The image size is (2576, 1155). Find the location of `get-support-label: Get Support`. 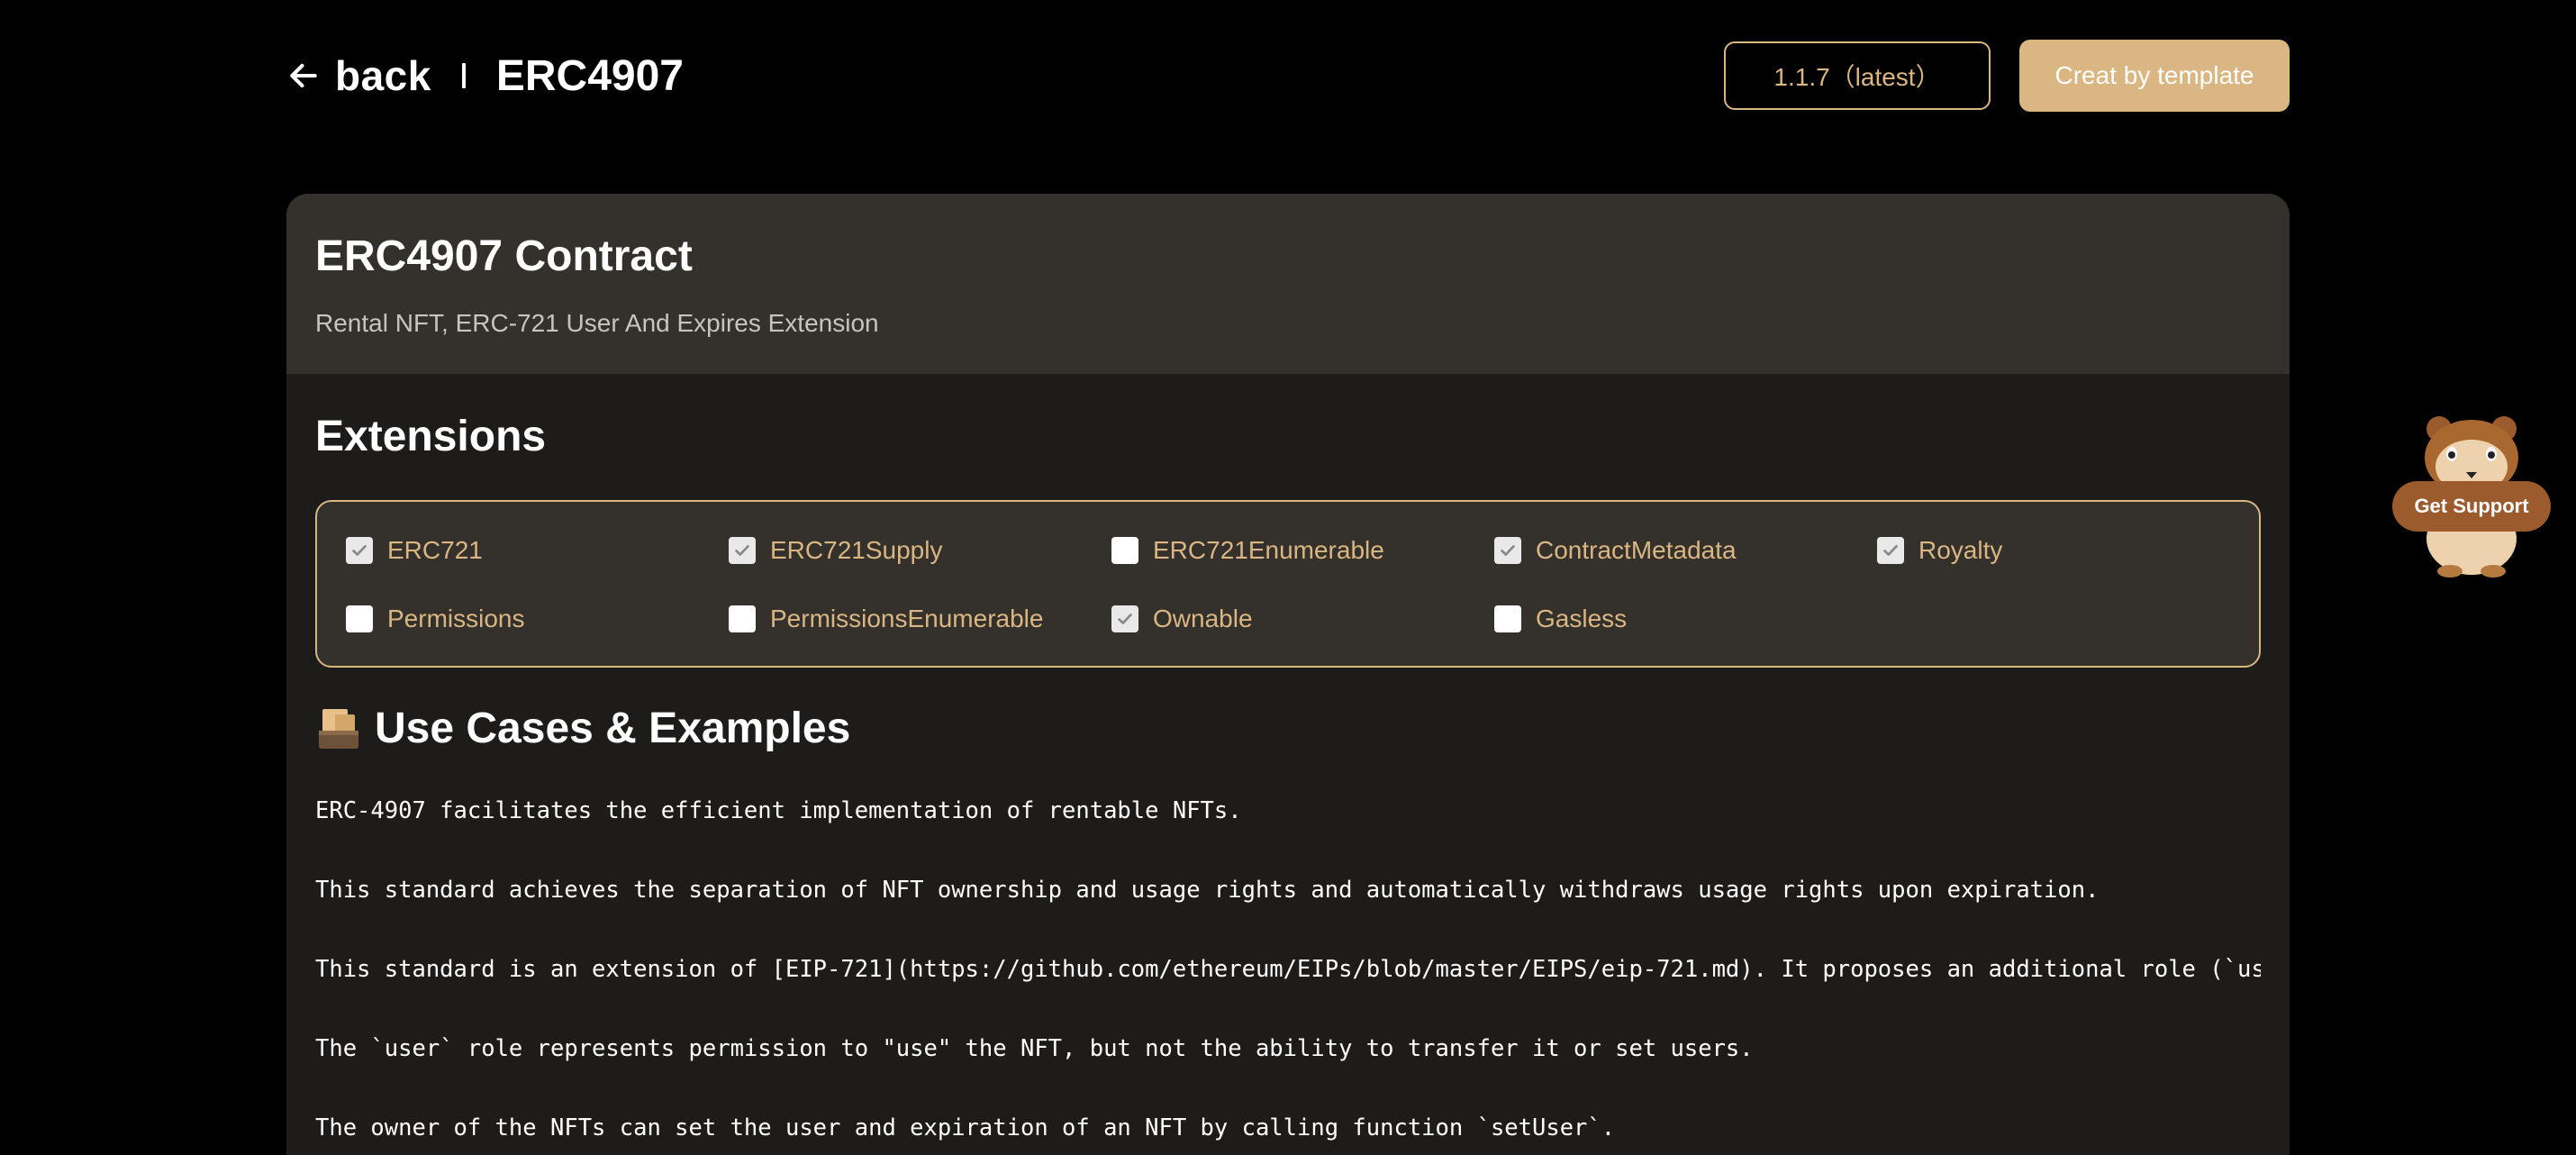

get-support-label: Get Support is located at coordinates (2471, 507).